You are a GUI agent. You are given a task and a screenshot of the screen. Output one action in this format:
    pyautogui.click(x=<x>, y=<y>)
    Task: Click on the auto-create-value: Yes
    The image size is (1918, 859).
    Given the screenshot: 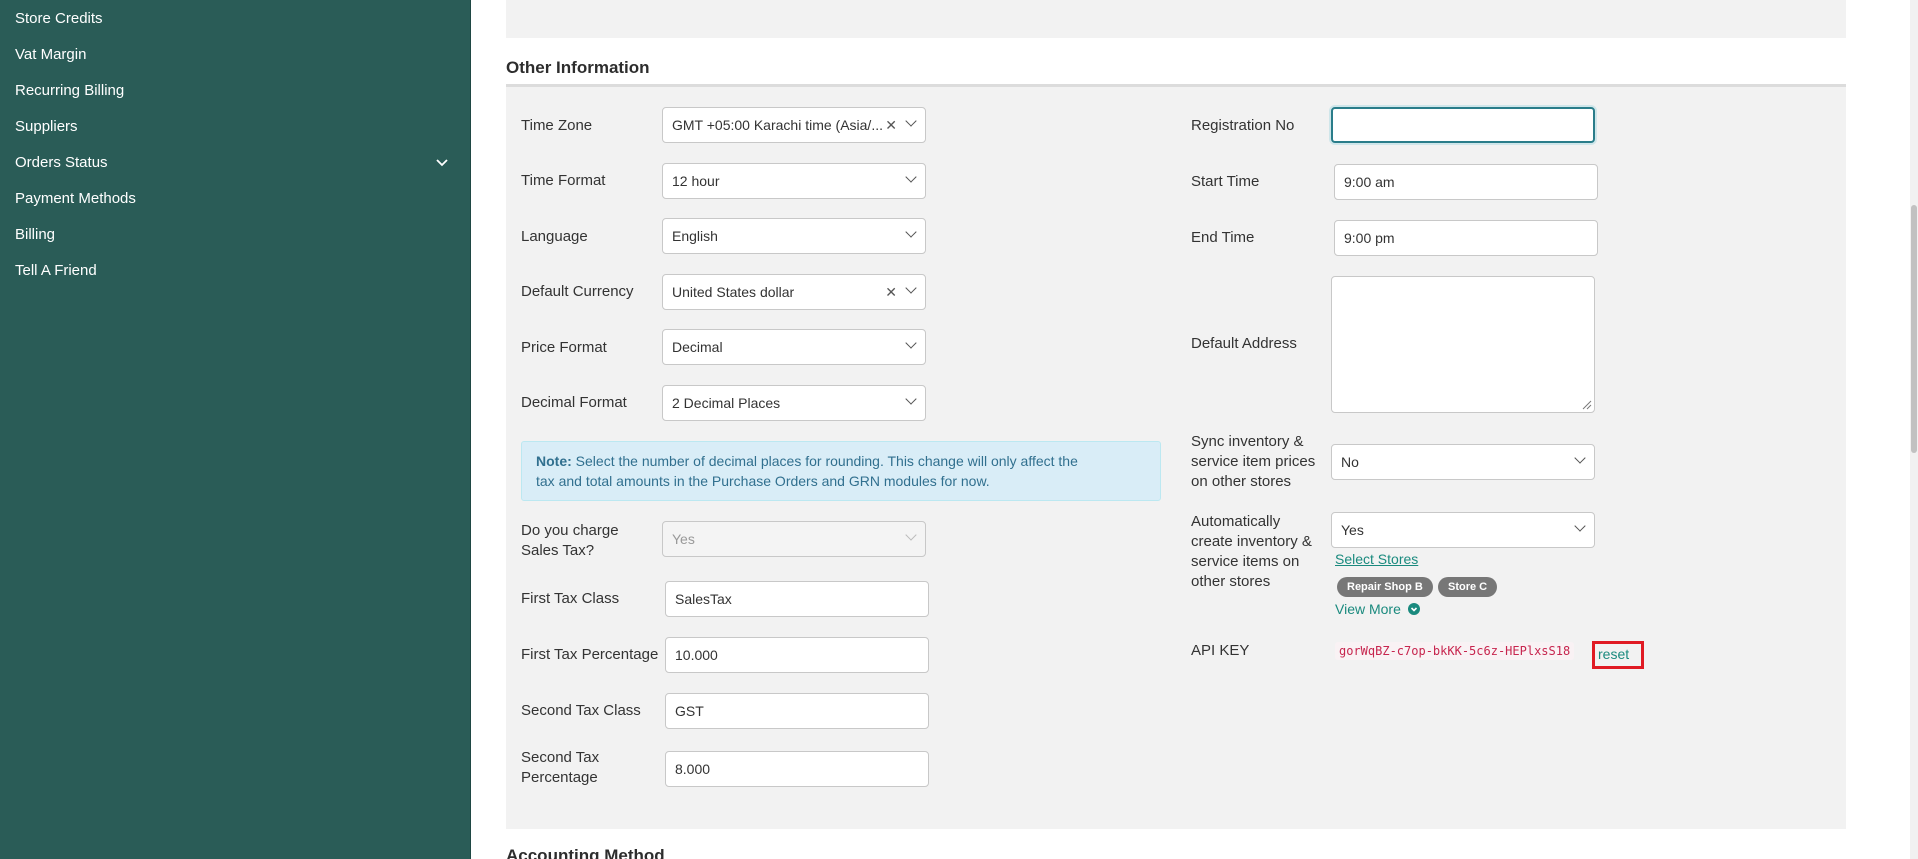 What is the action you would take?
    pyautogui.click(x=1352, y=530)
    